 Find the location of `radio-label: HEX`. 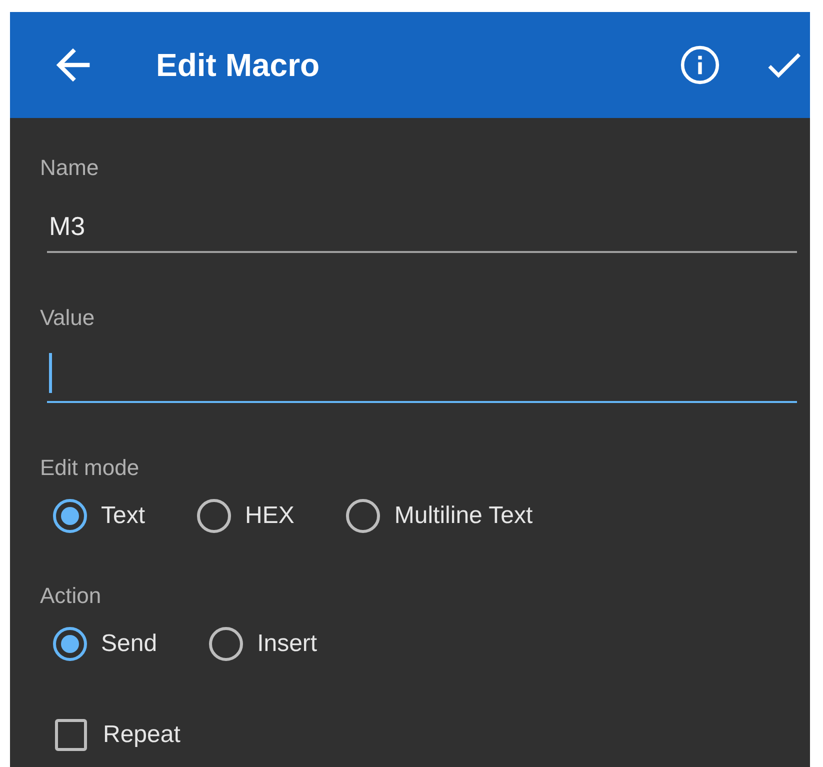

radio-label: HEX is located at coordinates (269, 516).